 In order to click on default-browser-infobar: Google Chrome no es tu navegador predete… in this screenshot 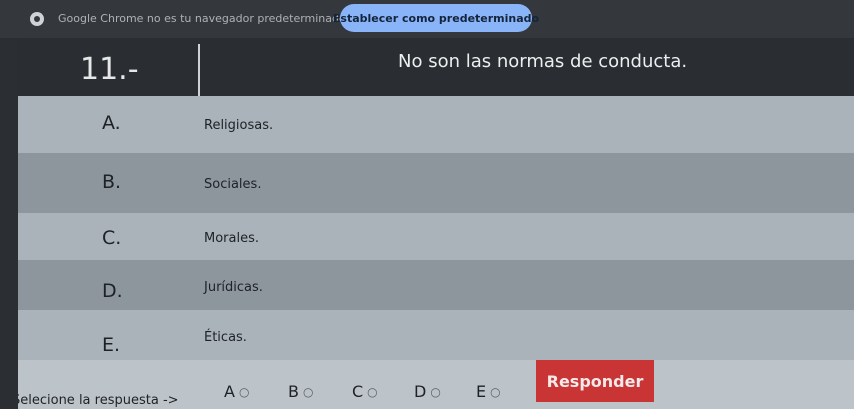, I will do `click(427, 19)`.